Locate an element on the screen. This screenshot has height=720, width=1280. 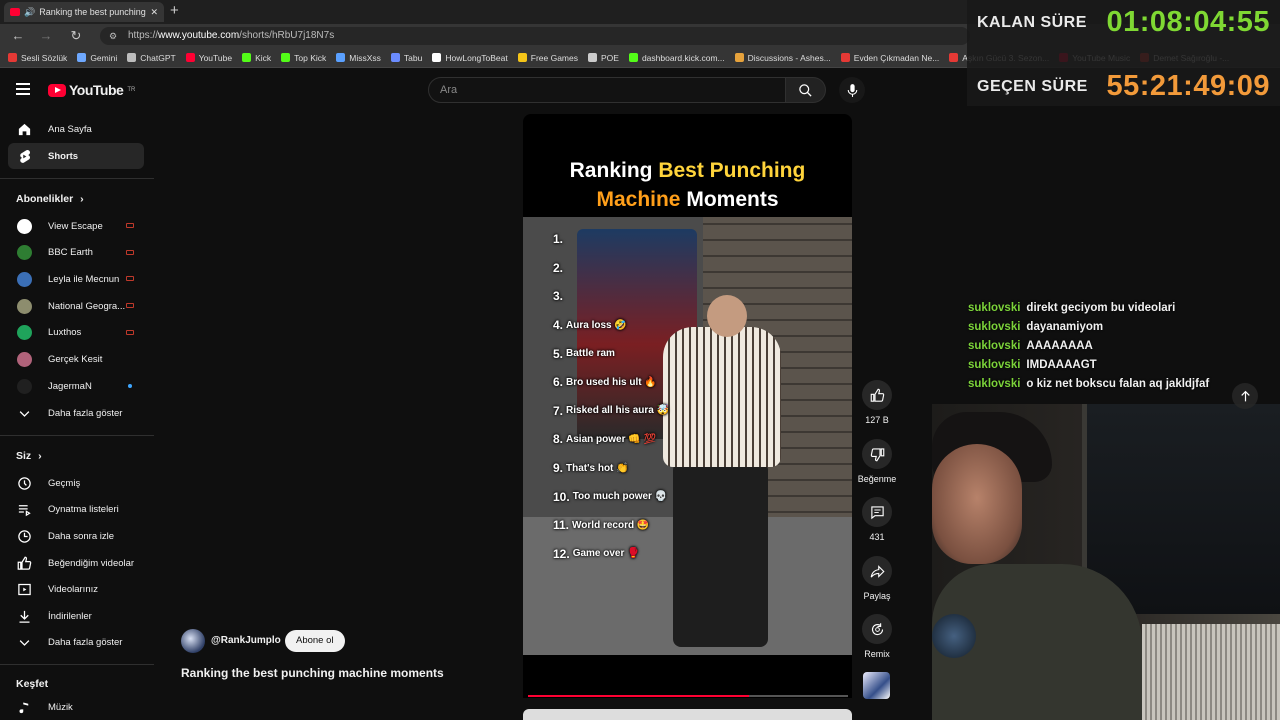
channel-avatar is located at coordinates (193, 641).